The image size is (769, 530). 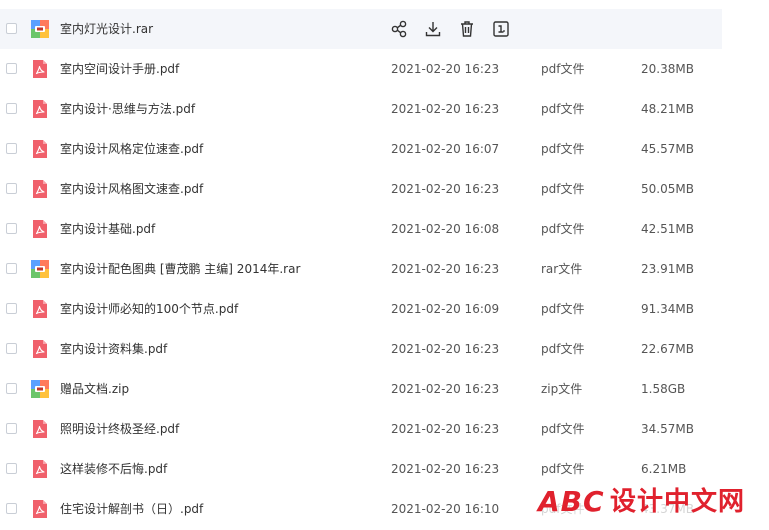 I want to click on file-name: 室内灯光设计.rar, so click(x=106, y=29).